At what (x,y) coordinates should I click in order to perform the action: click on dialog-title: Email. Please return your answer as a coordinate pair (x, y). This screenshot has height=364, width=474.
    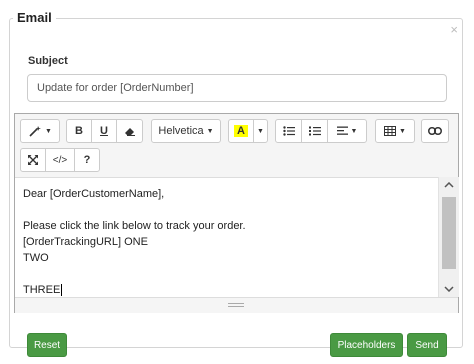
    Looking at the image, I should click on (34, 17).